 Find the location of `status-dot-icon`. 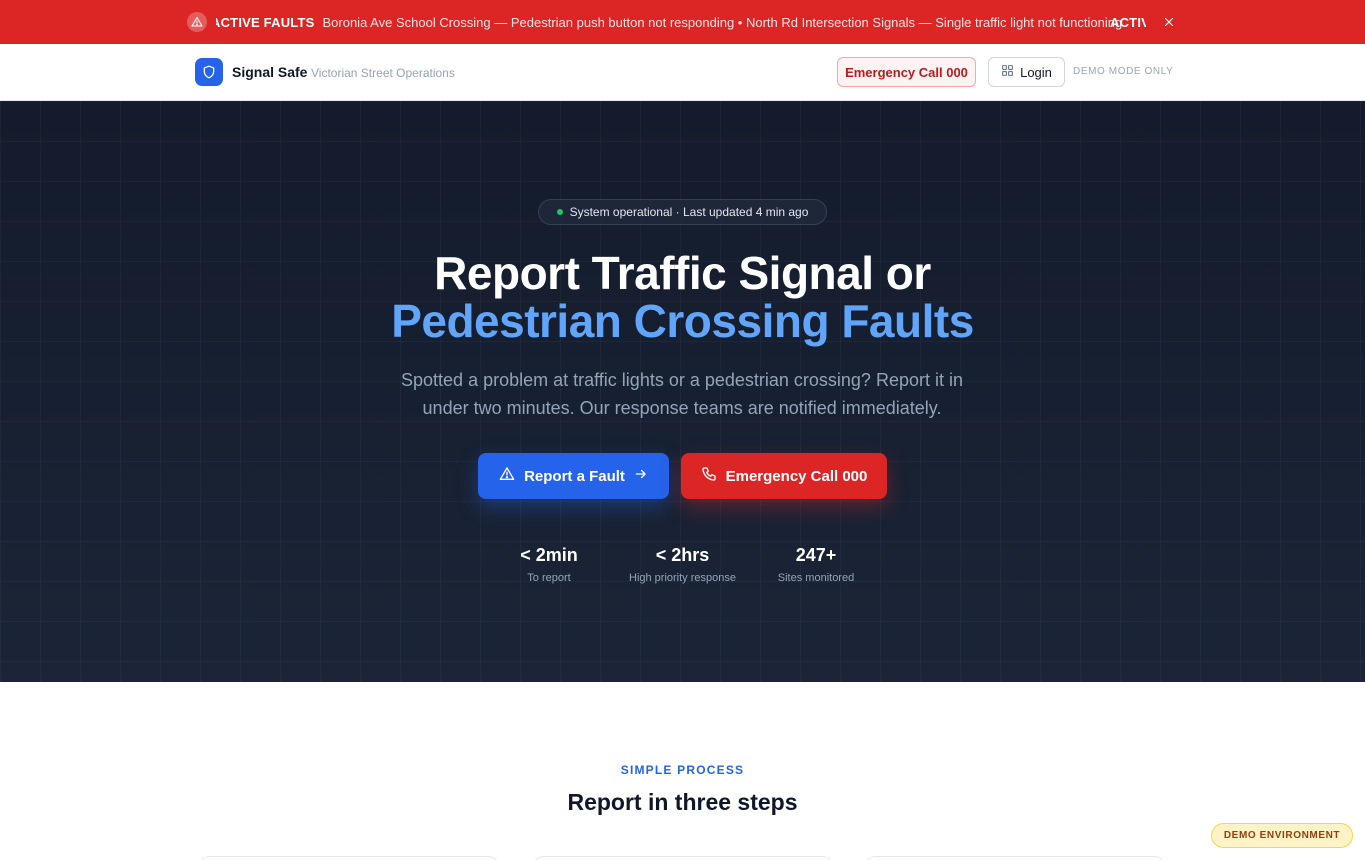

status-dot-icon is located at coordinates (559, 212).